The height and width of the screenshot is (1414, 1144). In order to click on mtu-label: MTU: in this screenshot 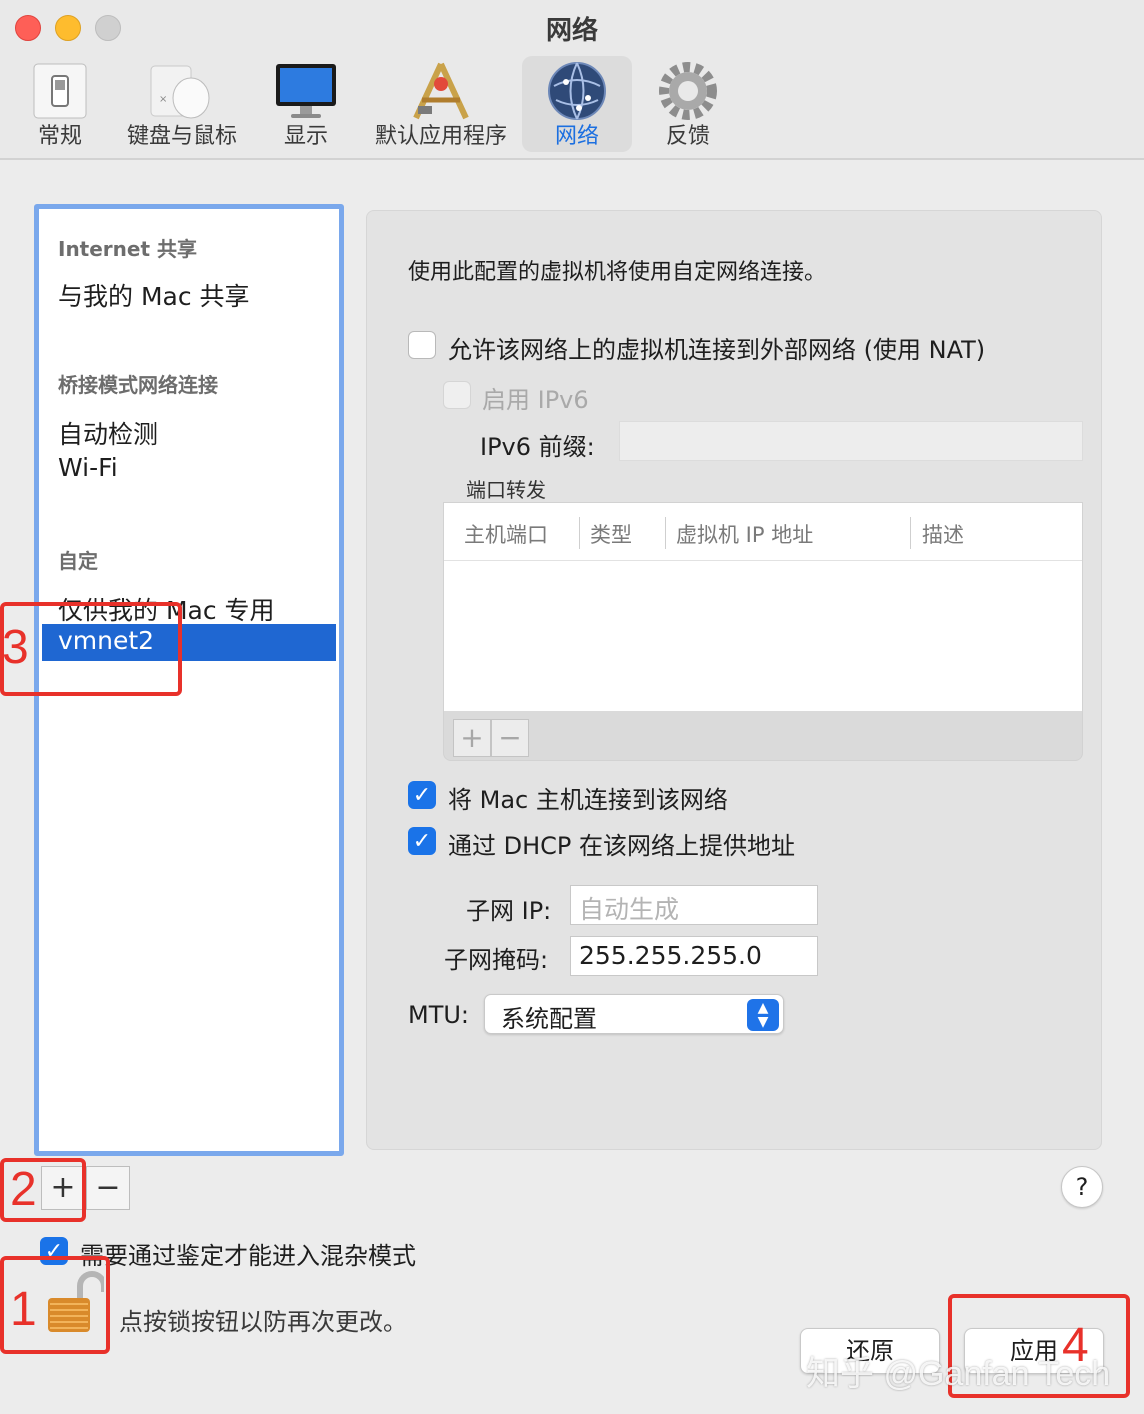, I will do `click(439, 1015)`.